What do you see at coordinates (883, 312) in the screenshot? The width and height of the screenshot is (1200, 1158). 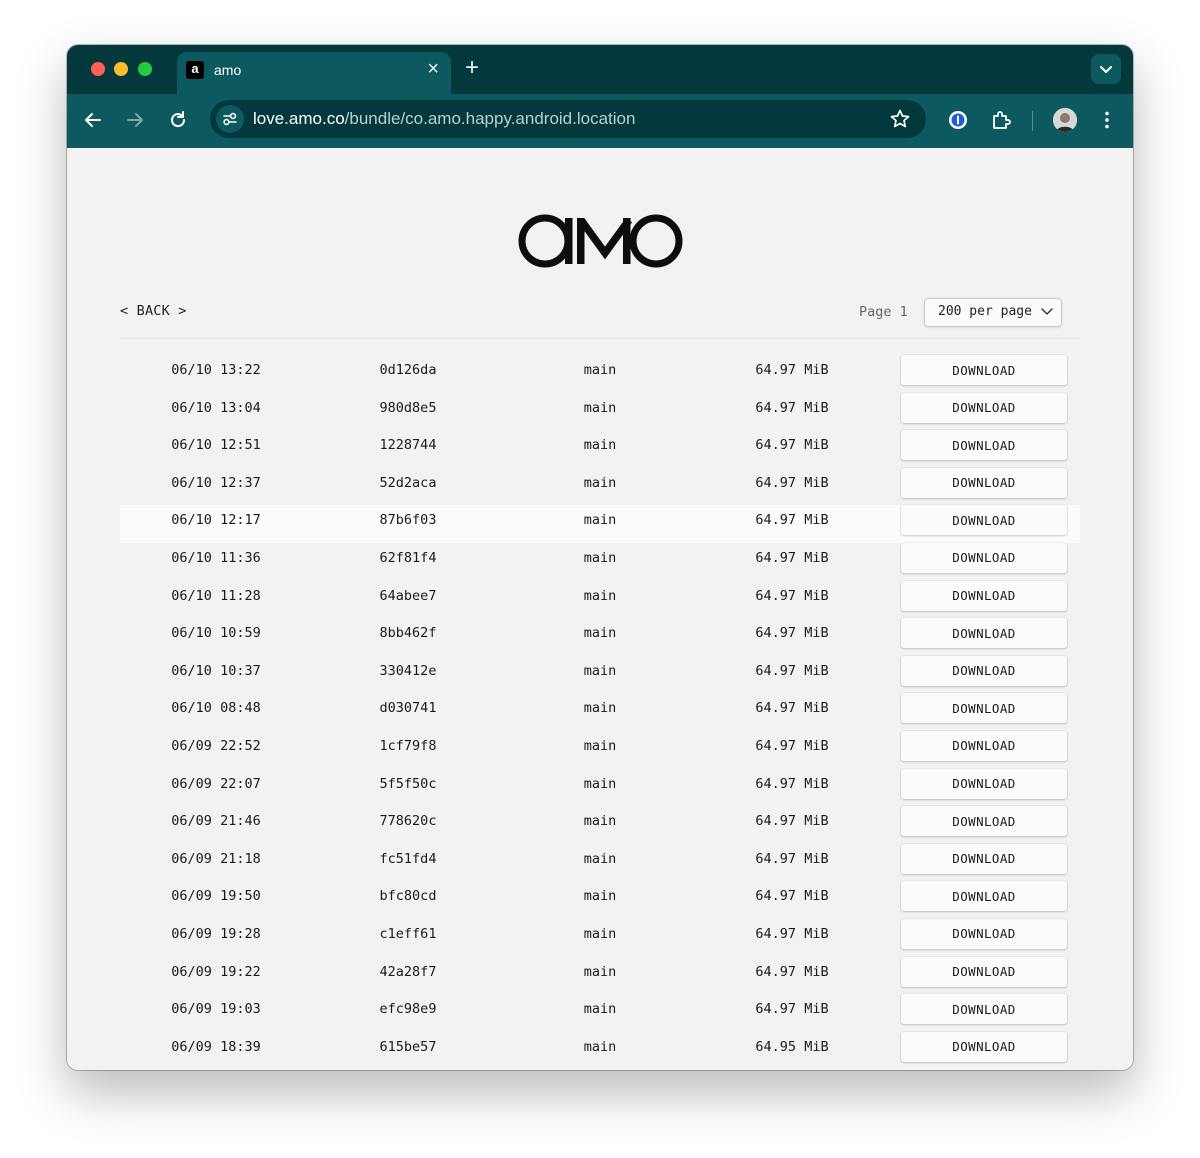 I see `page-indicator: Page 1` at bounding box center [883, 312].